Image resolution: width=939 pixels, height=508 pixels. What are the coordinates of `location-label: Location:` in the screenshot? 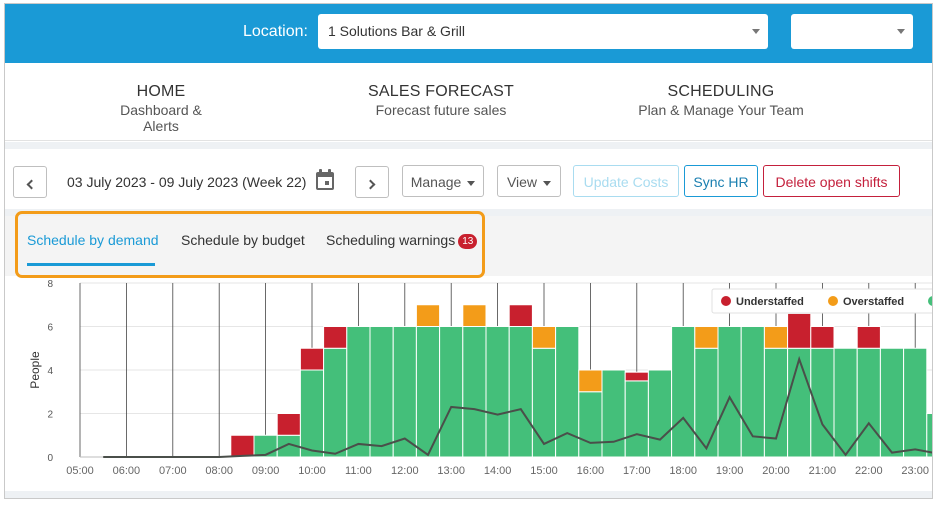 It's located at (275, 31).